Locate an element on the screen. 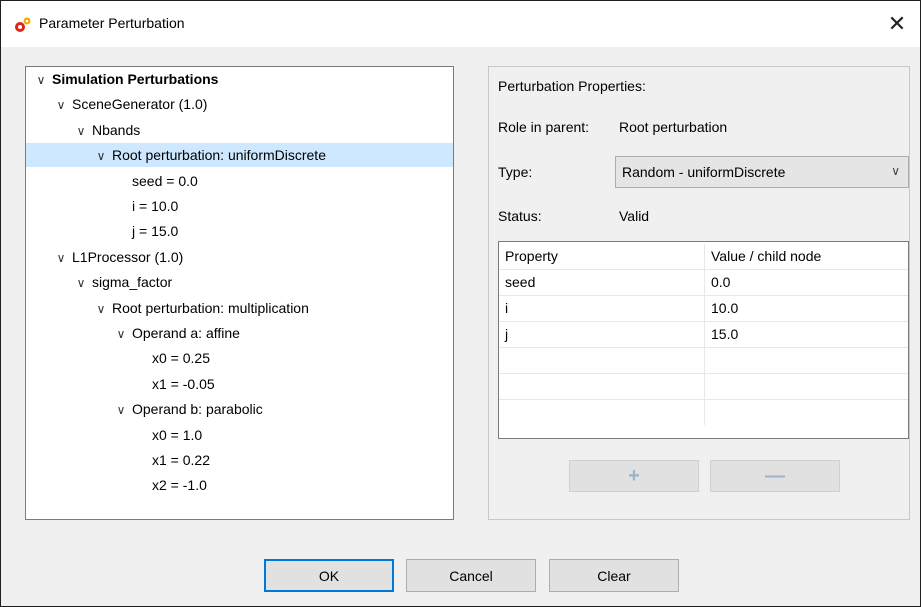 The image size is (921, 607). table-cell: j is located at coordinates (602, 334).